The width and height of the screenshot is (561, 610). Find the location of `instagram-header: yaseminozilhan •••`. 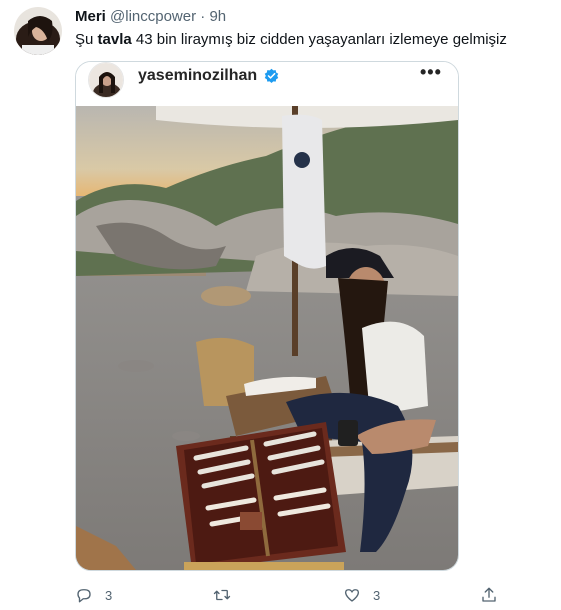

instagram-header: yaseminozilhan ••• is located at coordinates (267, 84).